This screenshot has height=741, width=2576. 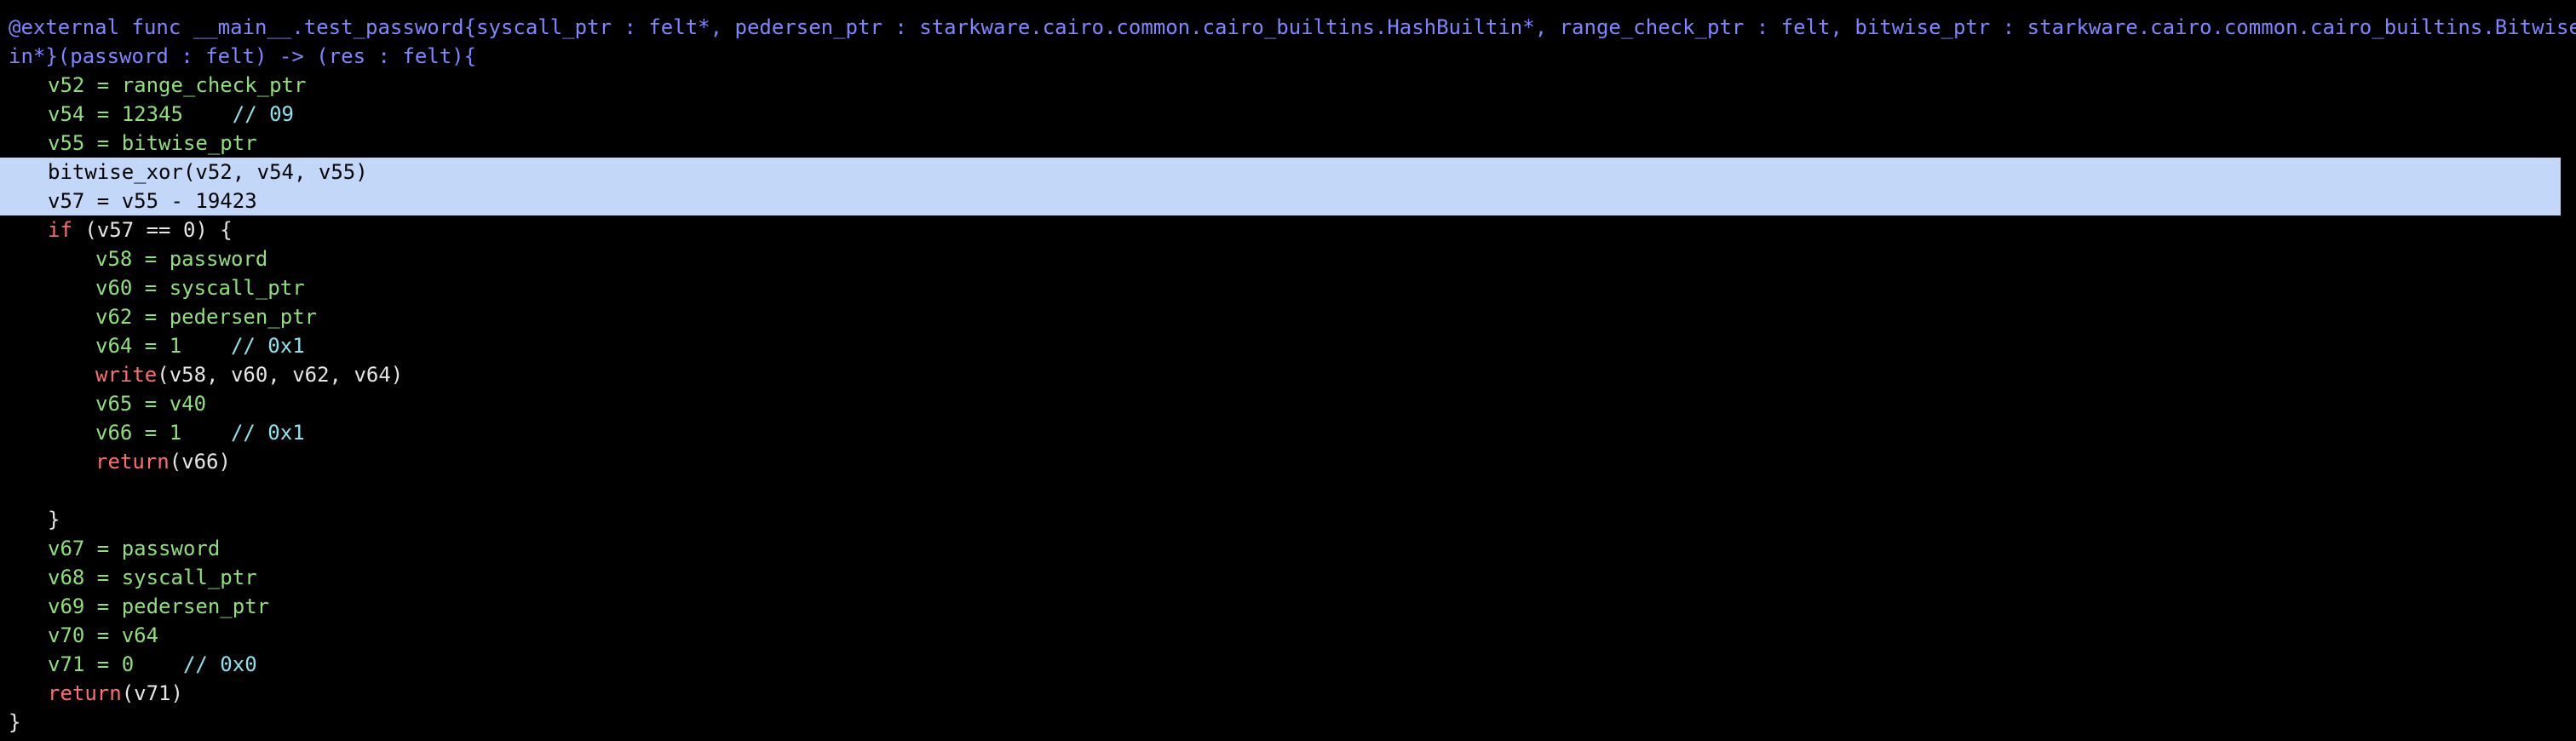 What do you see at coordinates (116, 114) in the screenshot?
I see `assignment: v54 = 12345` at bounding box center [116, 114].